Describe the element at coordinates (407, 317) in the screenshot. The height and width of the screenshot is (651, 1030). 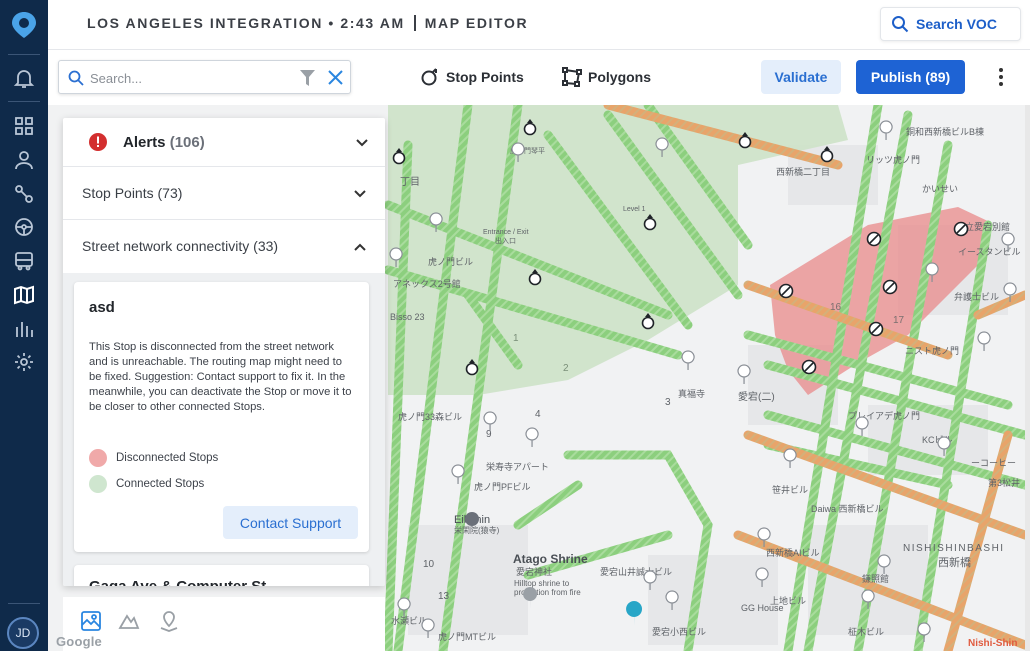
I see `map-label: Bisso 23` at that location.